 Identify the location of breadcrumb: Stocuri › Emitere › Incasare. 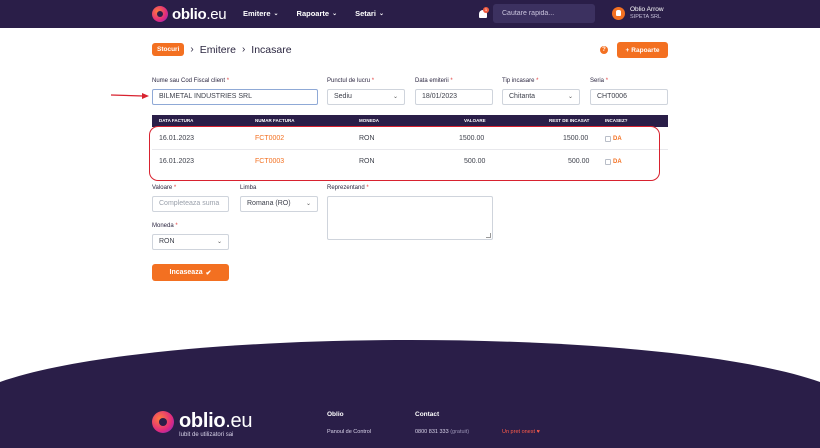
(222, 49).